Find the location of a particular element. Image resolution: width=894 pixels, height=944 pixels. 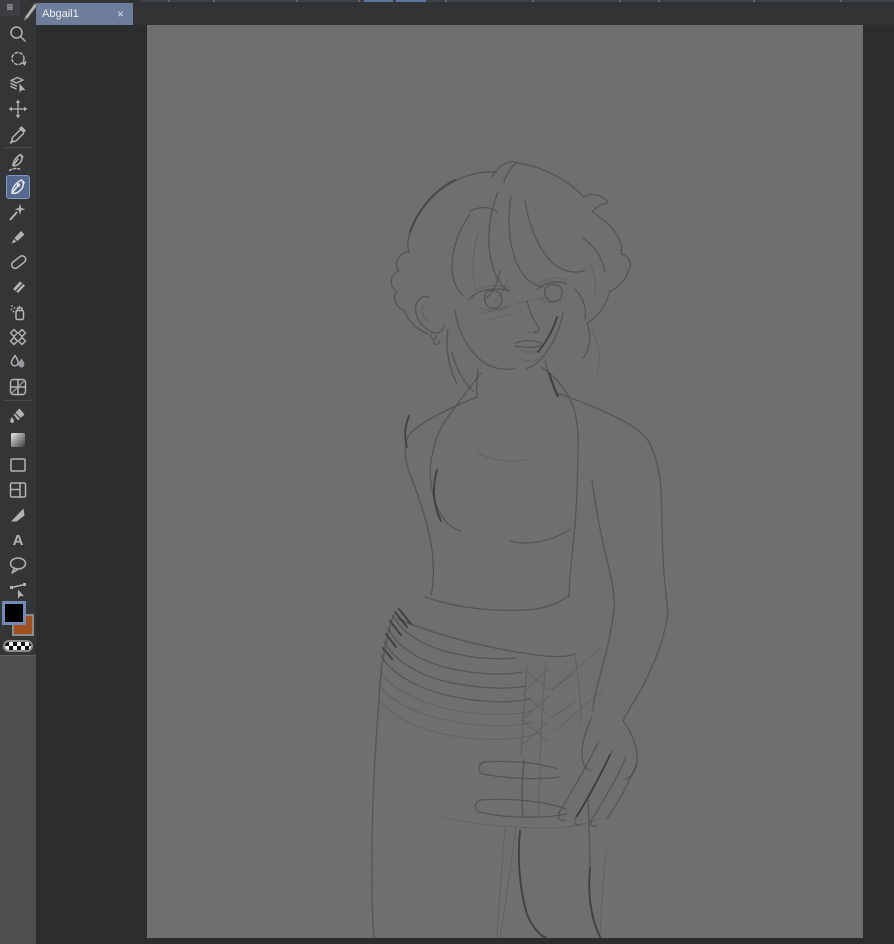

tool-tone is located at coordinates (18, 336).